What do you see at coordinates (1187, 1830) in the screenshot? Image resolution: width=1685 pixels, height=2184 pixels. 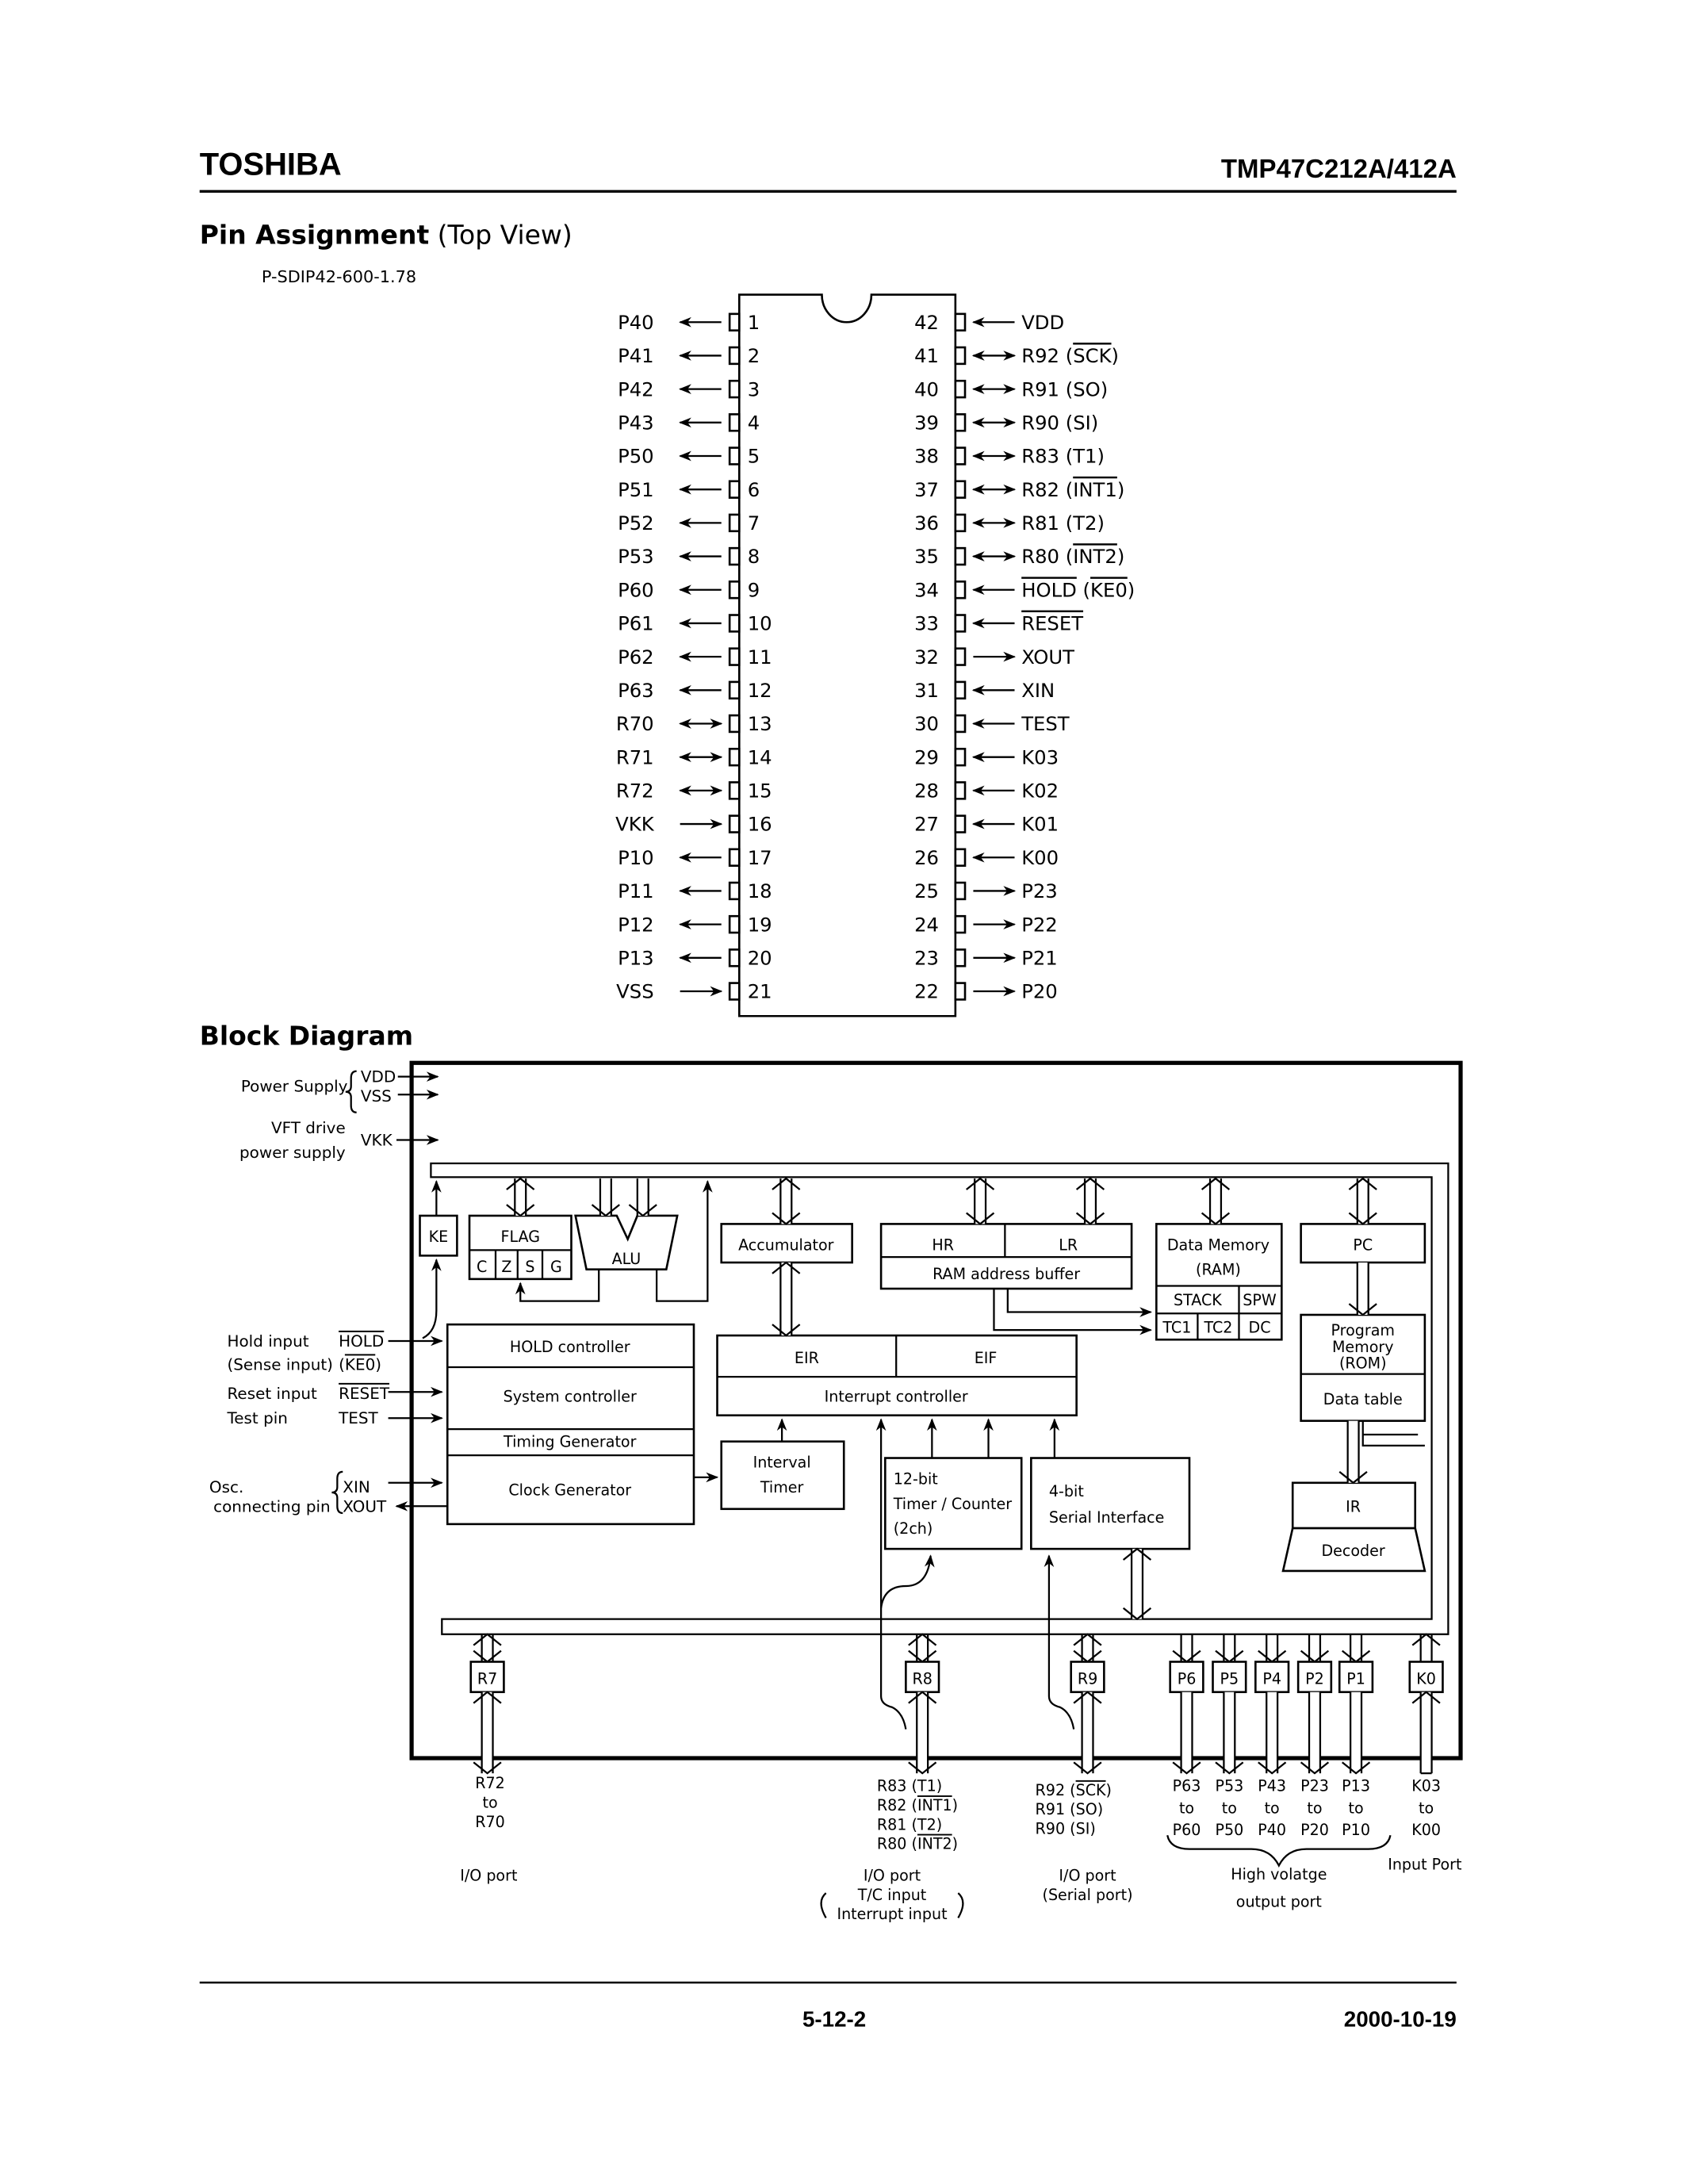 I see `p6-range-label: P60` at bounding box center [1187, 1830].